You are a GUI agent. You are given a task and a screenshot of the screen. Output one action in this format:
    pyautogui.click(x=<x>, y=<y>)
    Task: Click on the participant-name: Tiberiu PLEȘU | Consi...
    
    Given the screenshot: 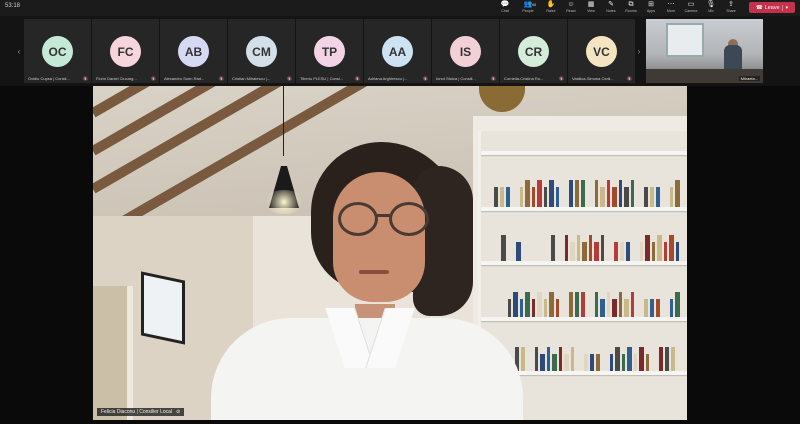 What is the action you would take?
    pyautogui.click(x=322, y=78)
    